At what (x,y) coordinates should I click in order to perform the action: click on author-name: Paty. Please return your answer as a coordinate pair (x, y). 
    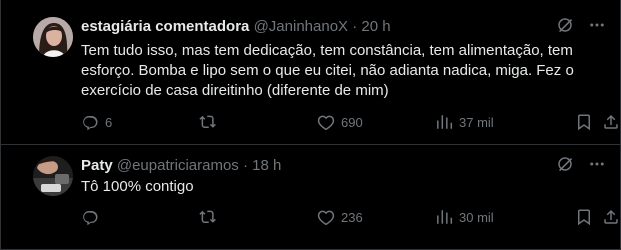
    Looking at the image, I should click on (97, 165).